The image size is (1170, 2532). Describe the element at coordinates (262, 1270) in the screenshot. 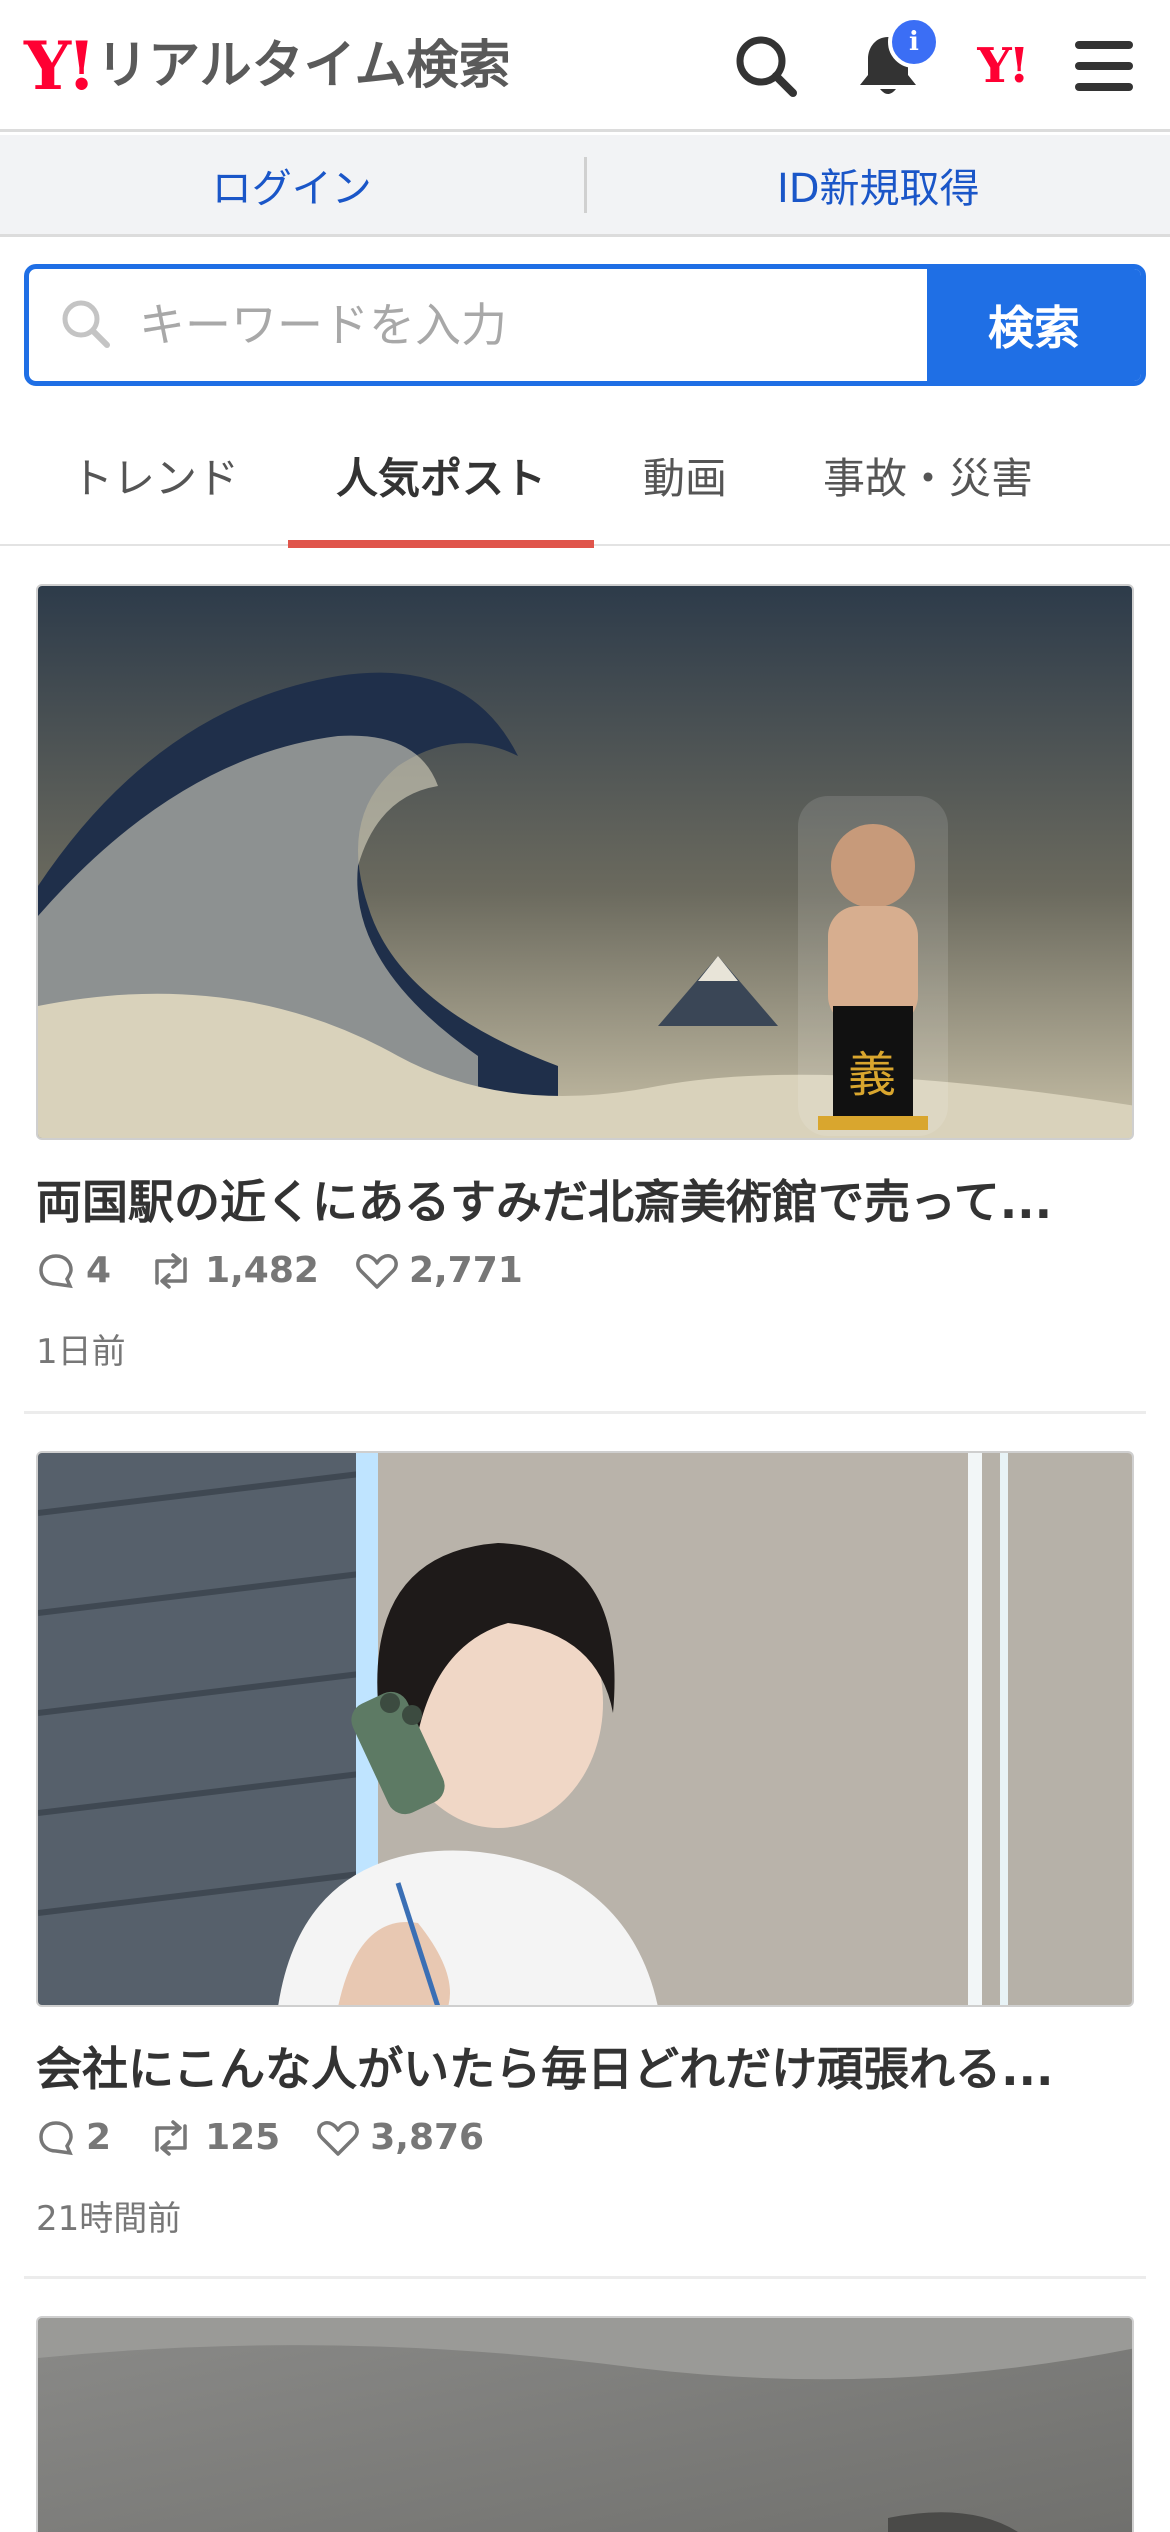

I see `repost-count-value: 1,482` at that location.